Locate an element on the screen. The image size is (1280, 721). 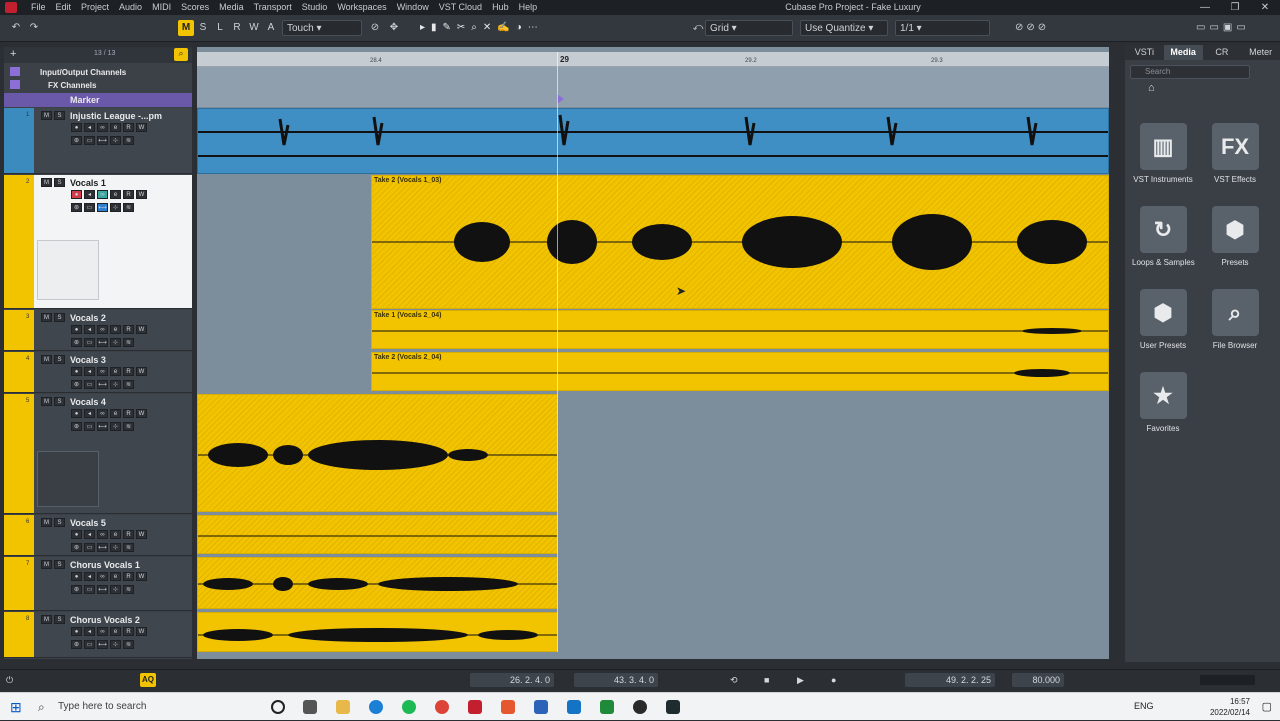
tile-loops-samples: ↻ Loops & Samples is located at coordinates (1163, 236).